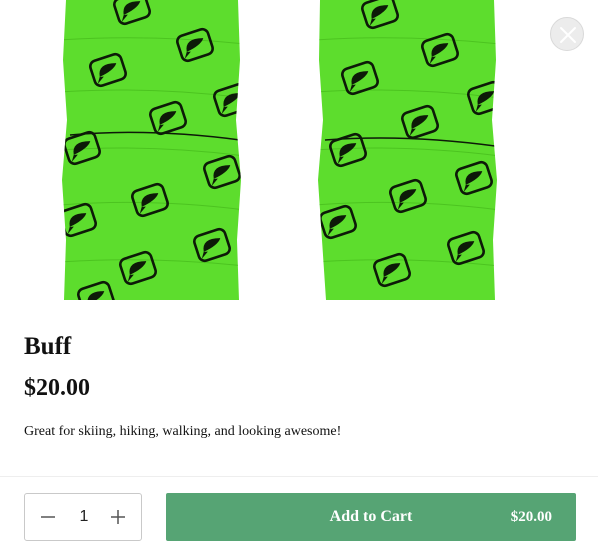 This screenshot has width=598, height=558. Describe the element at coordinates (57, 388) in the screenshot. I see `product-price: $20.00` at that location.